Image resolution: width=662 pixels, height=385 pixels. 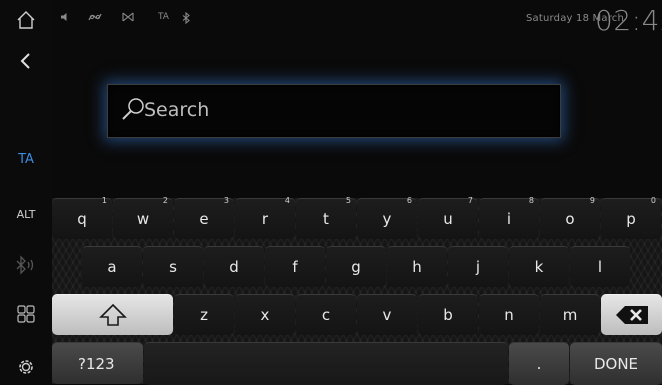 I want to click on key-b: b, so click(x=448, y=314).